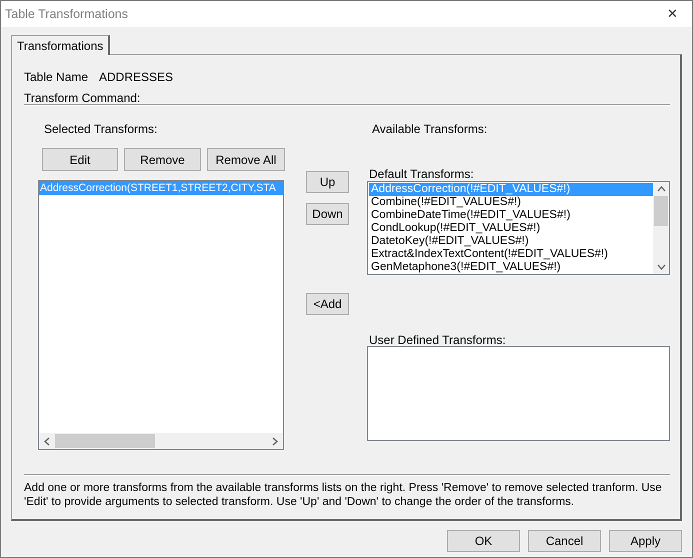 This screenshot has width=693, height=558. I want to click on list-item: Combine(!#EDIT_VALUES#!), so click(511, 202).